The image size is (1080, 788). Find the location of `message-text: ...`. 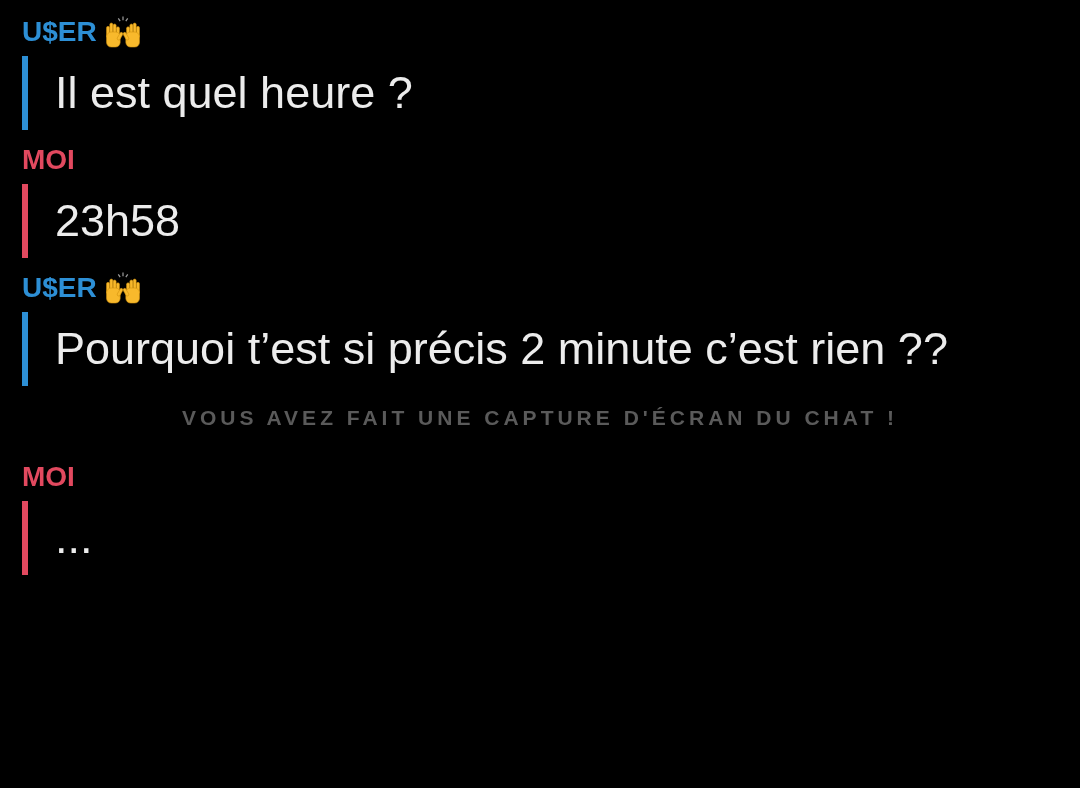

message-text: ... is located at coordinates (74, 538).